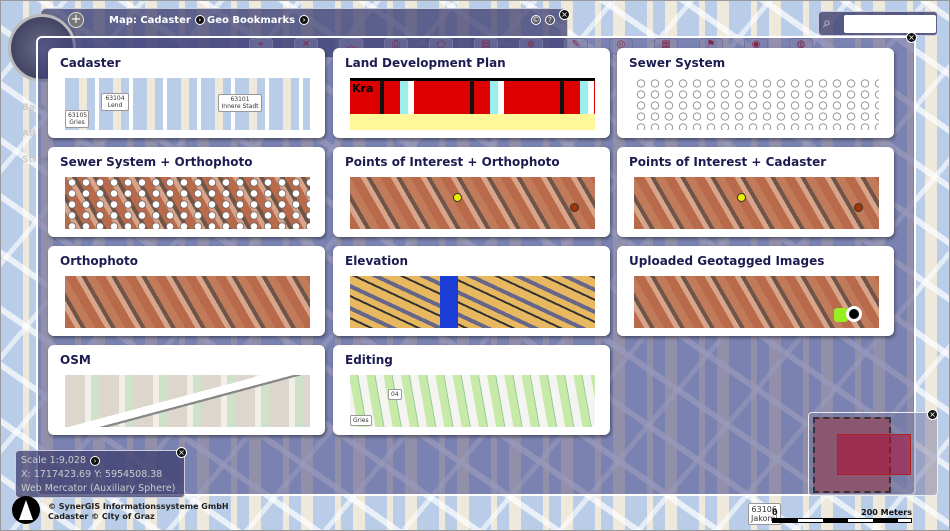 This screenshot has height=531, width=950. I want to click on copyright-icon: ©, so click(536, 20).